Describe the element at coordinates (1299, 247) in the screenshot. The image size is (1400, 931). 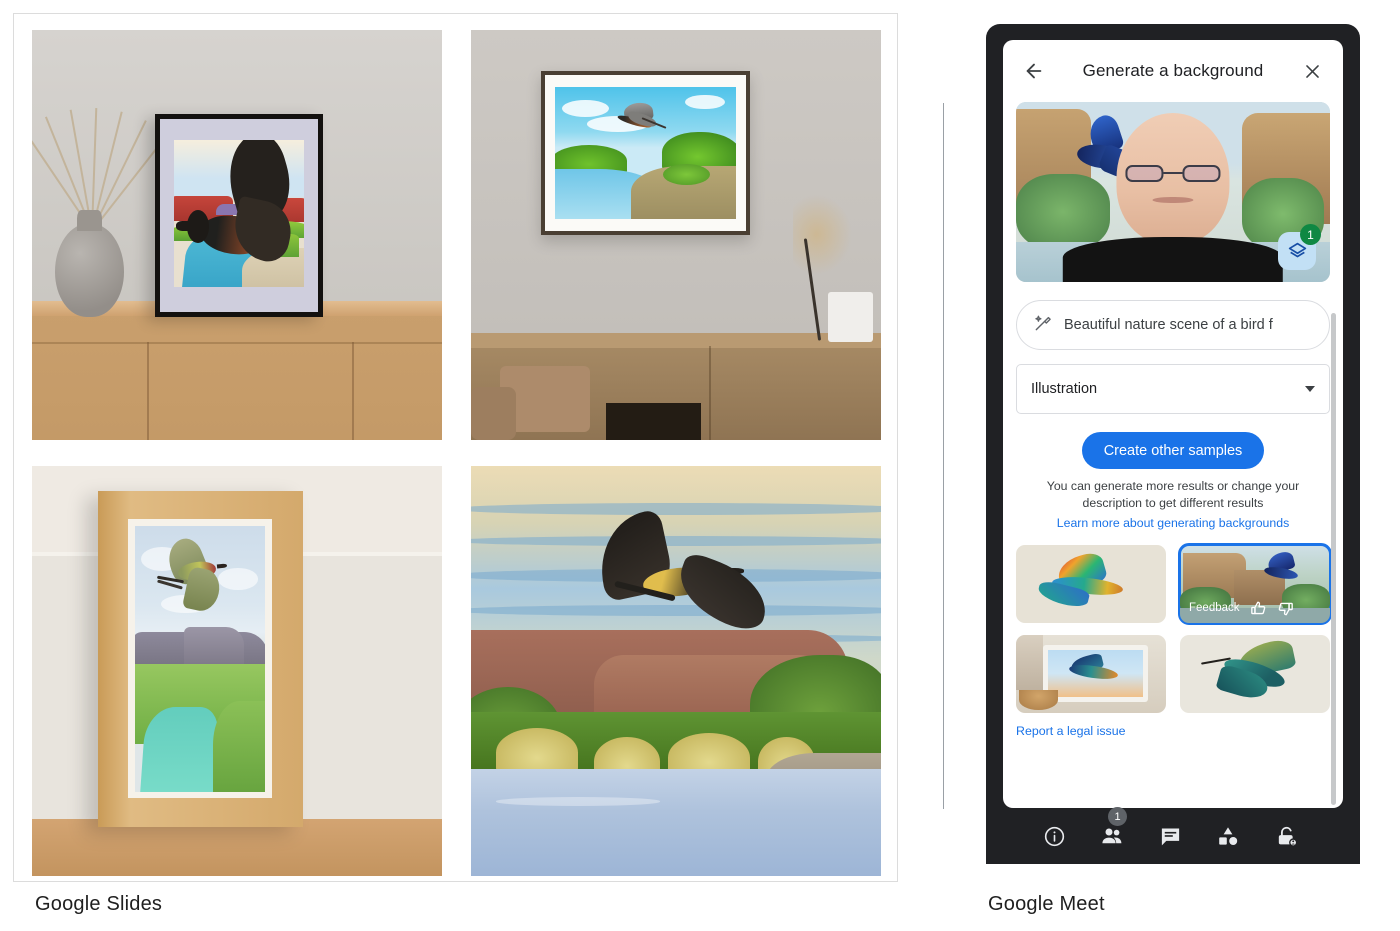
I see `layers-icon: 1` at that location.